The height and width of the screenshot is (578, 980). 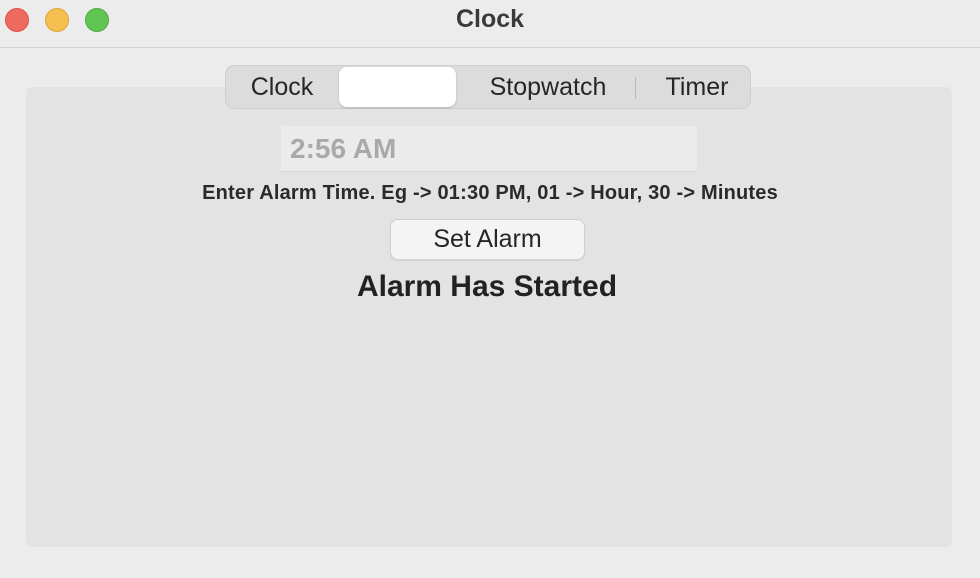 What do you see at coordinates (697, 87) in the screenshot?
I see `tab-timer: Timer` at bounding box center [697, 87].